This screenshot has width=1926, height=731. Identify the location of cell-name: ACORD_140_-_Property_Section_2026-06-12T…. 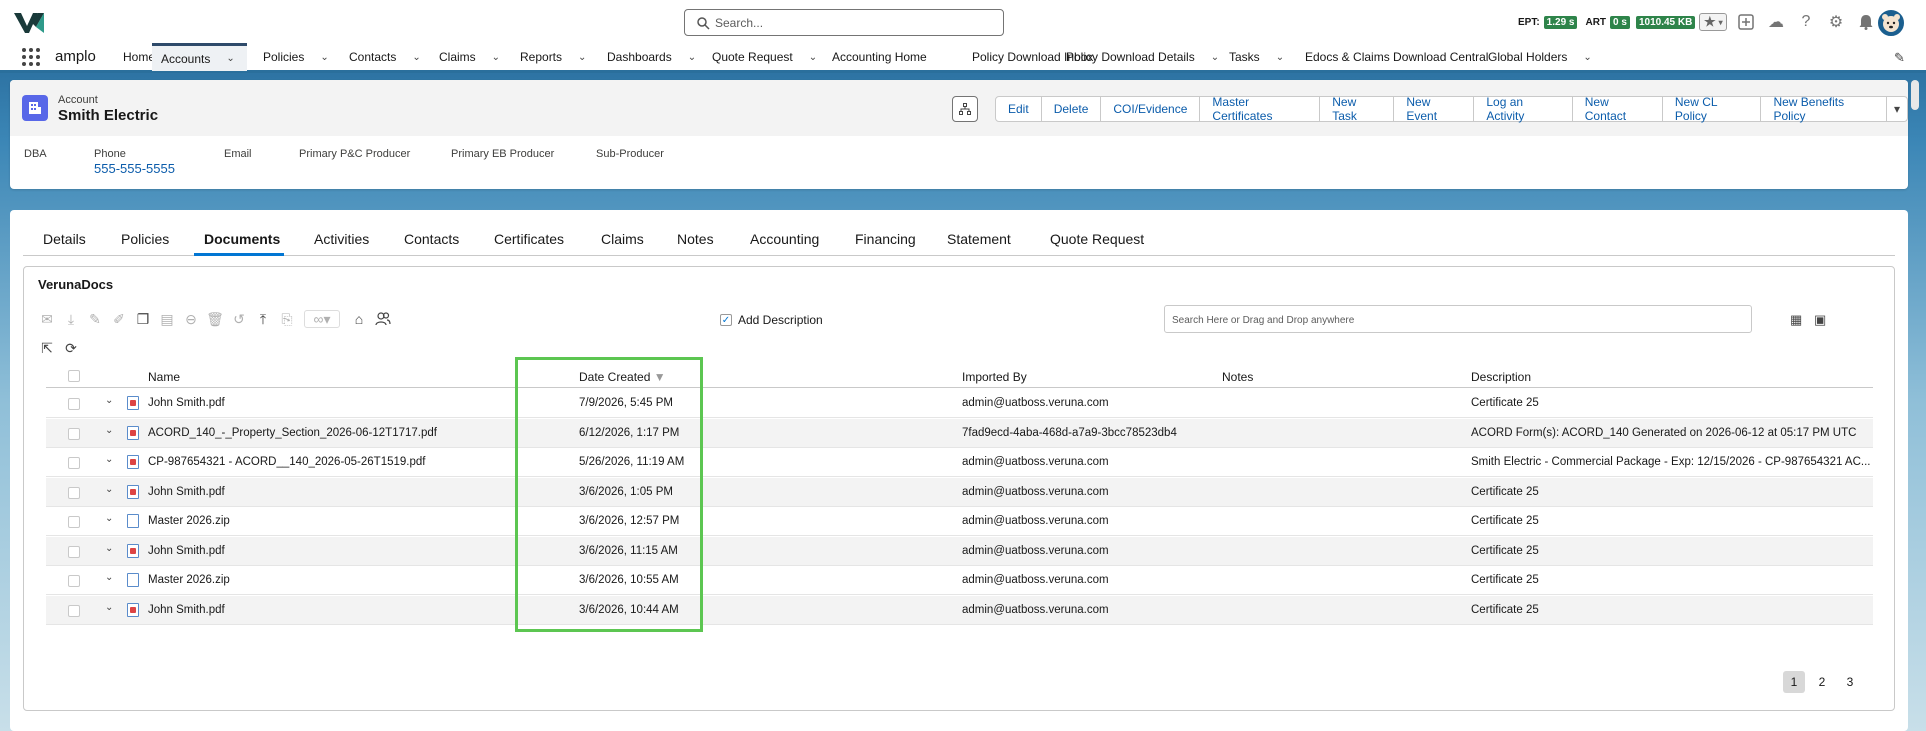
(348, 433).